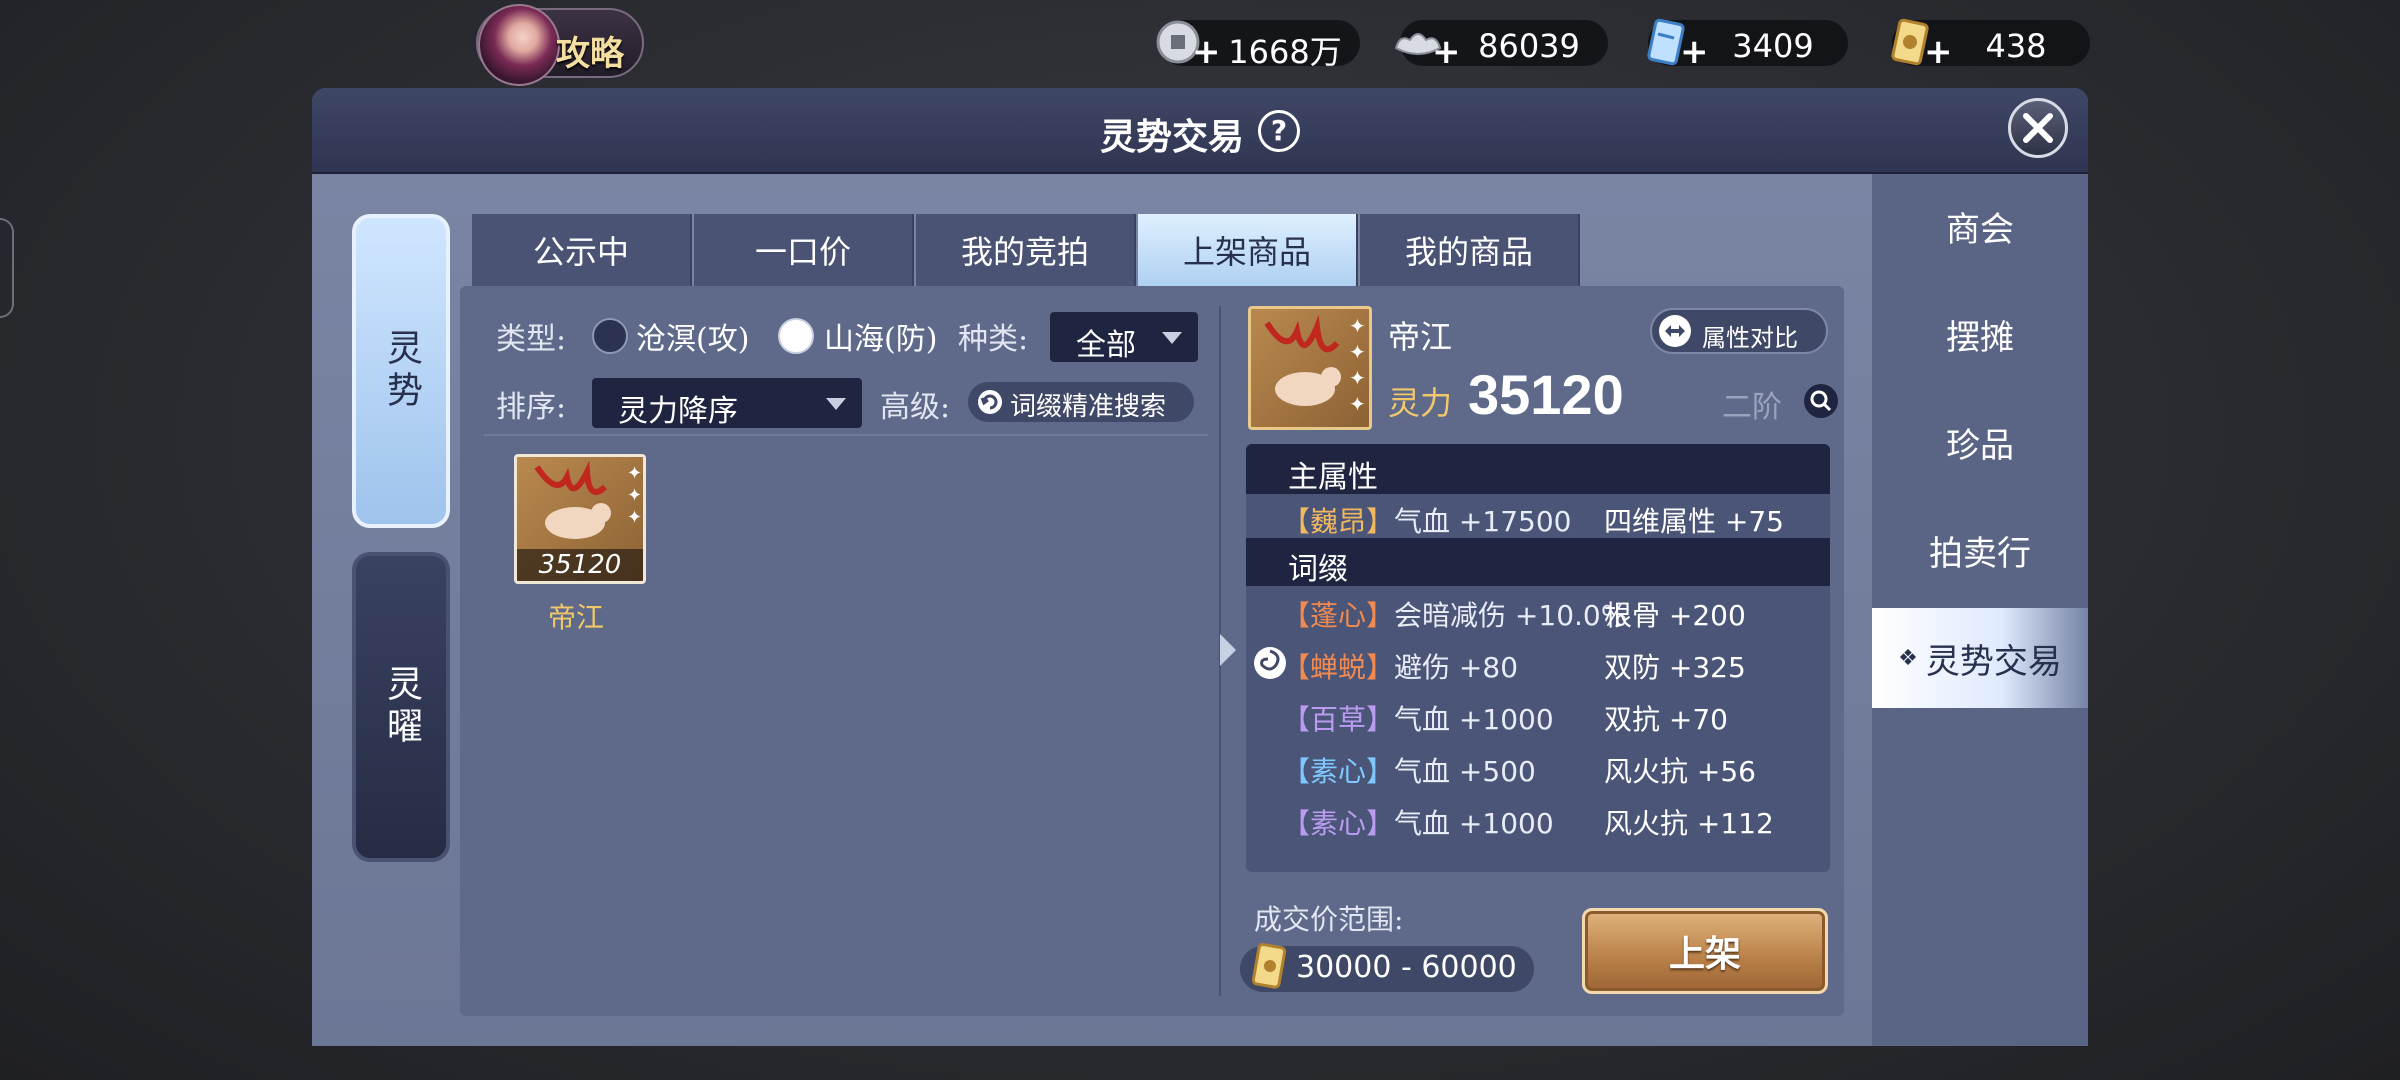  What do you see at coordinates (1420, 337) in the screenshot?
I see `detail-name: 帝江` at bounding box center [1420, 337].